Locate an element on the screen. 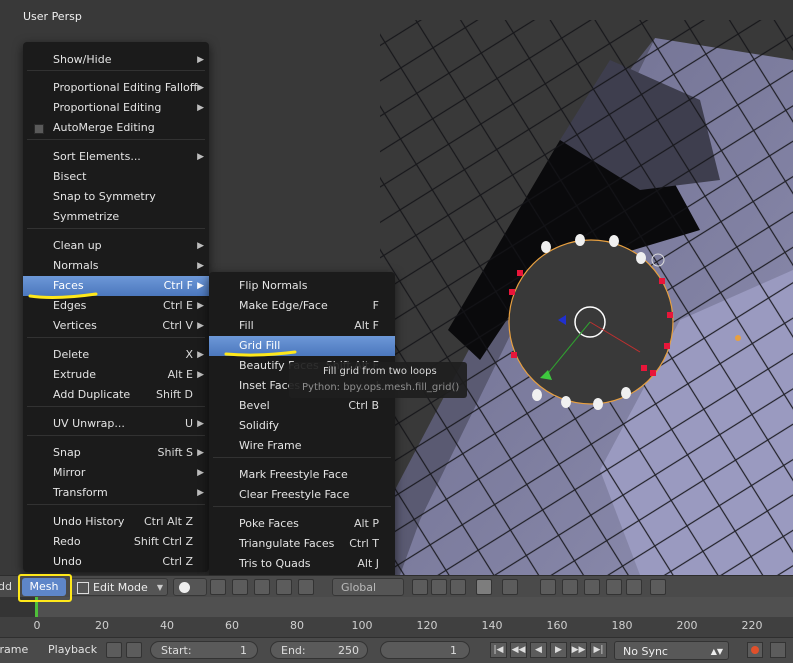 Image resolution: width=793 pixels, height=663 pixels. faces-menu-item-grid-fill: Grid Fill is located at coordinates (302, 346).